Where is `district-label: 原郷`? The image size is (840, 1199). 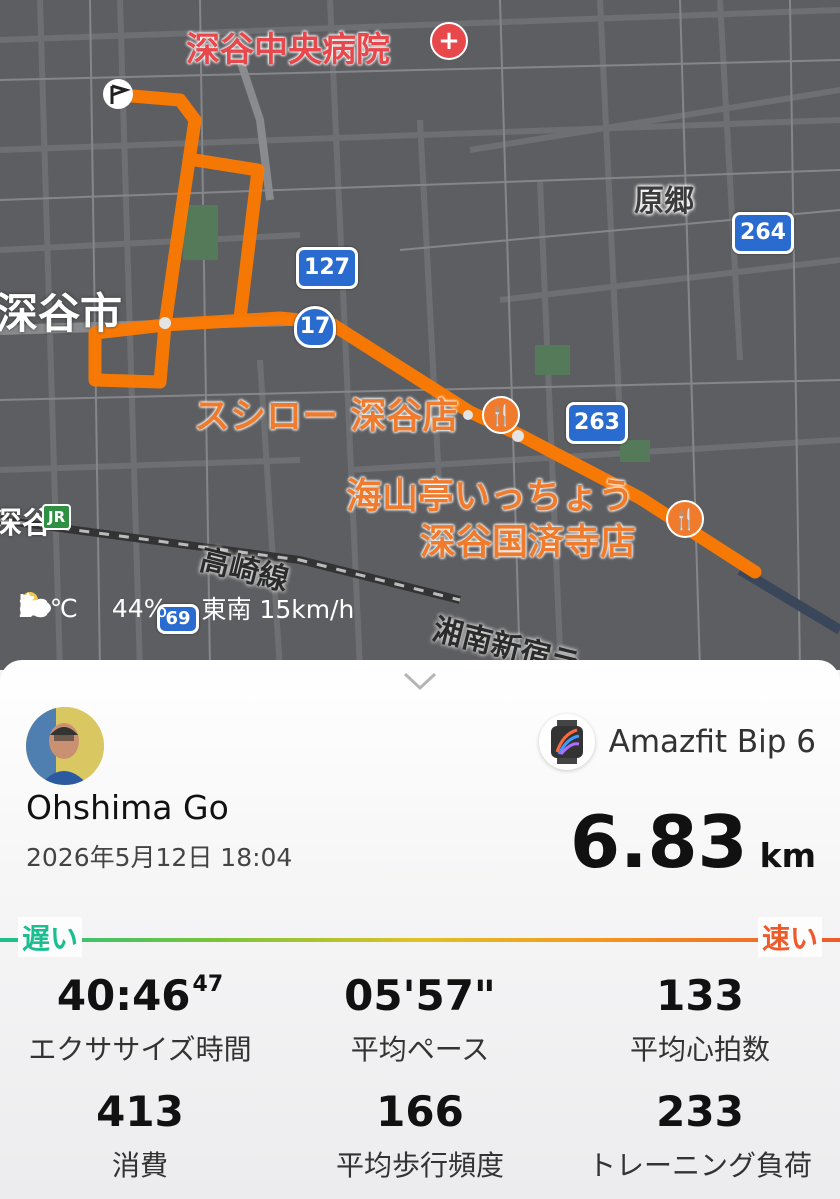 district-label: 原郷 is located at coordinates (664, 201).